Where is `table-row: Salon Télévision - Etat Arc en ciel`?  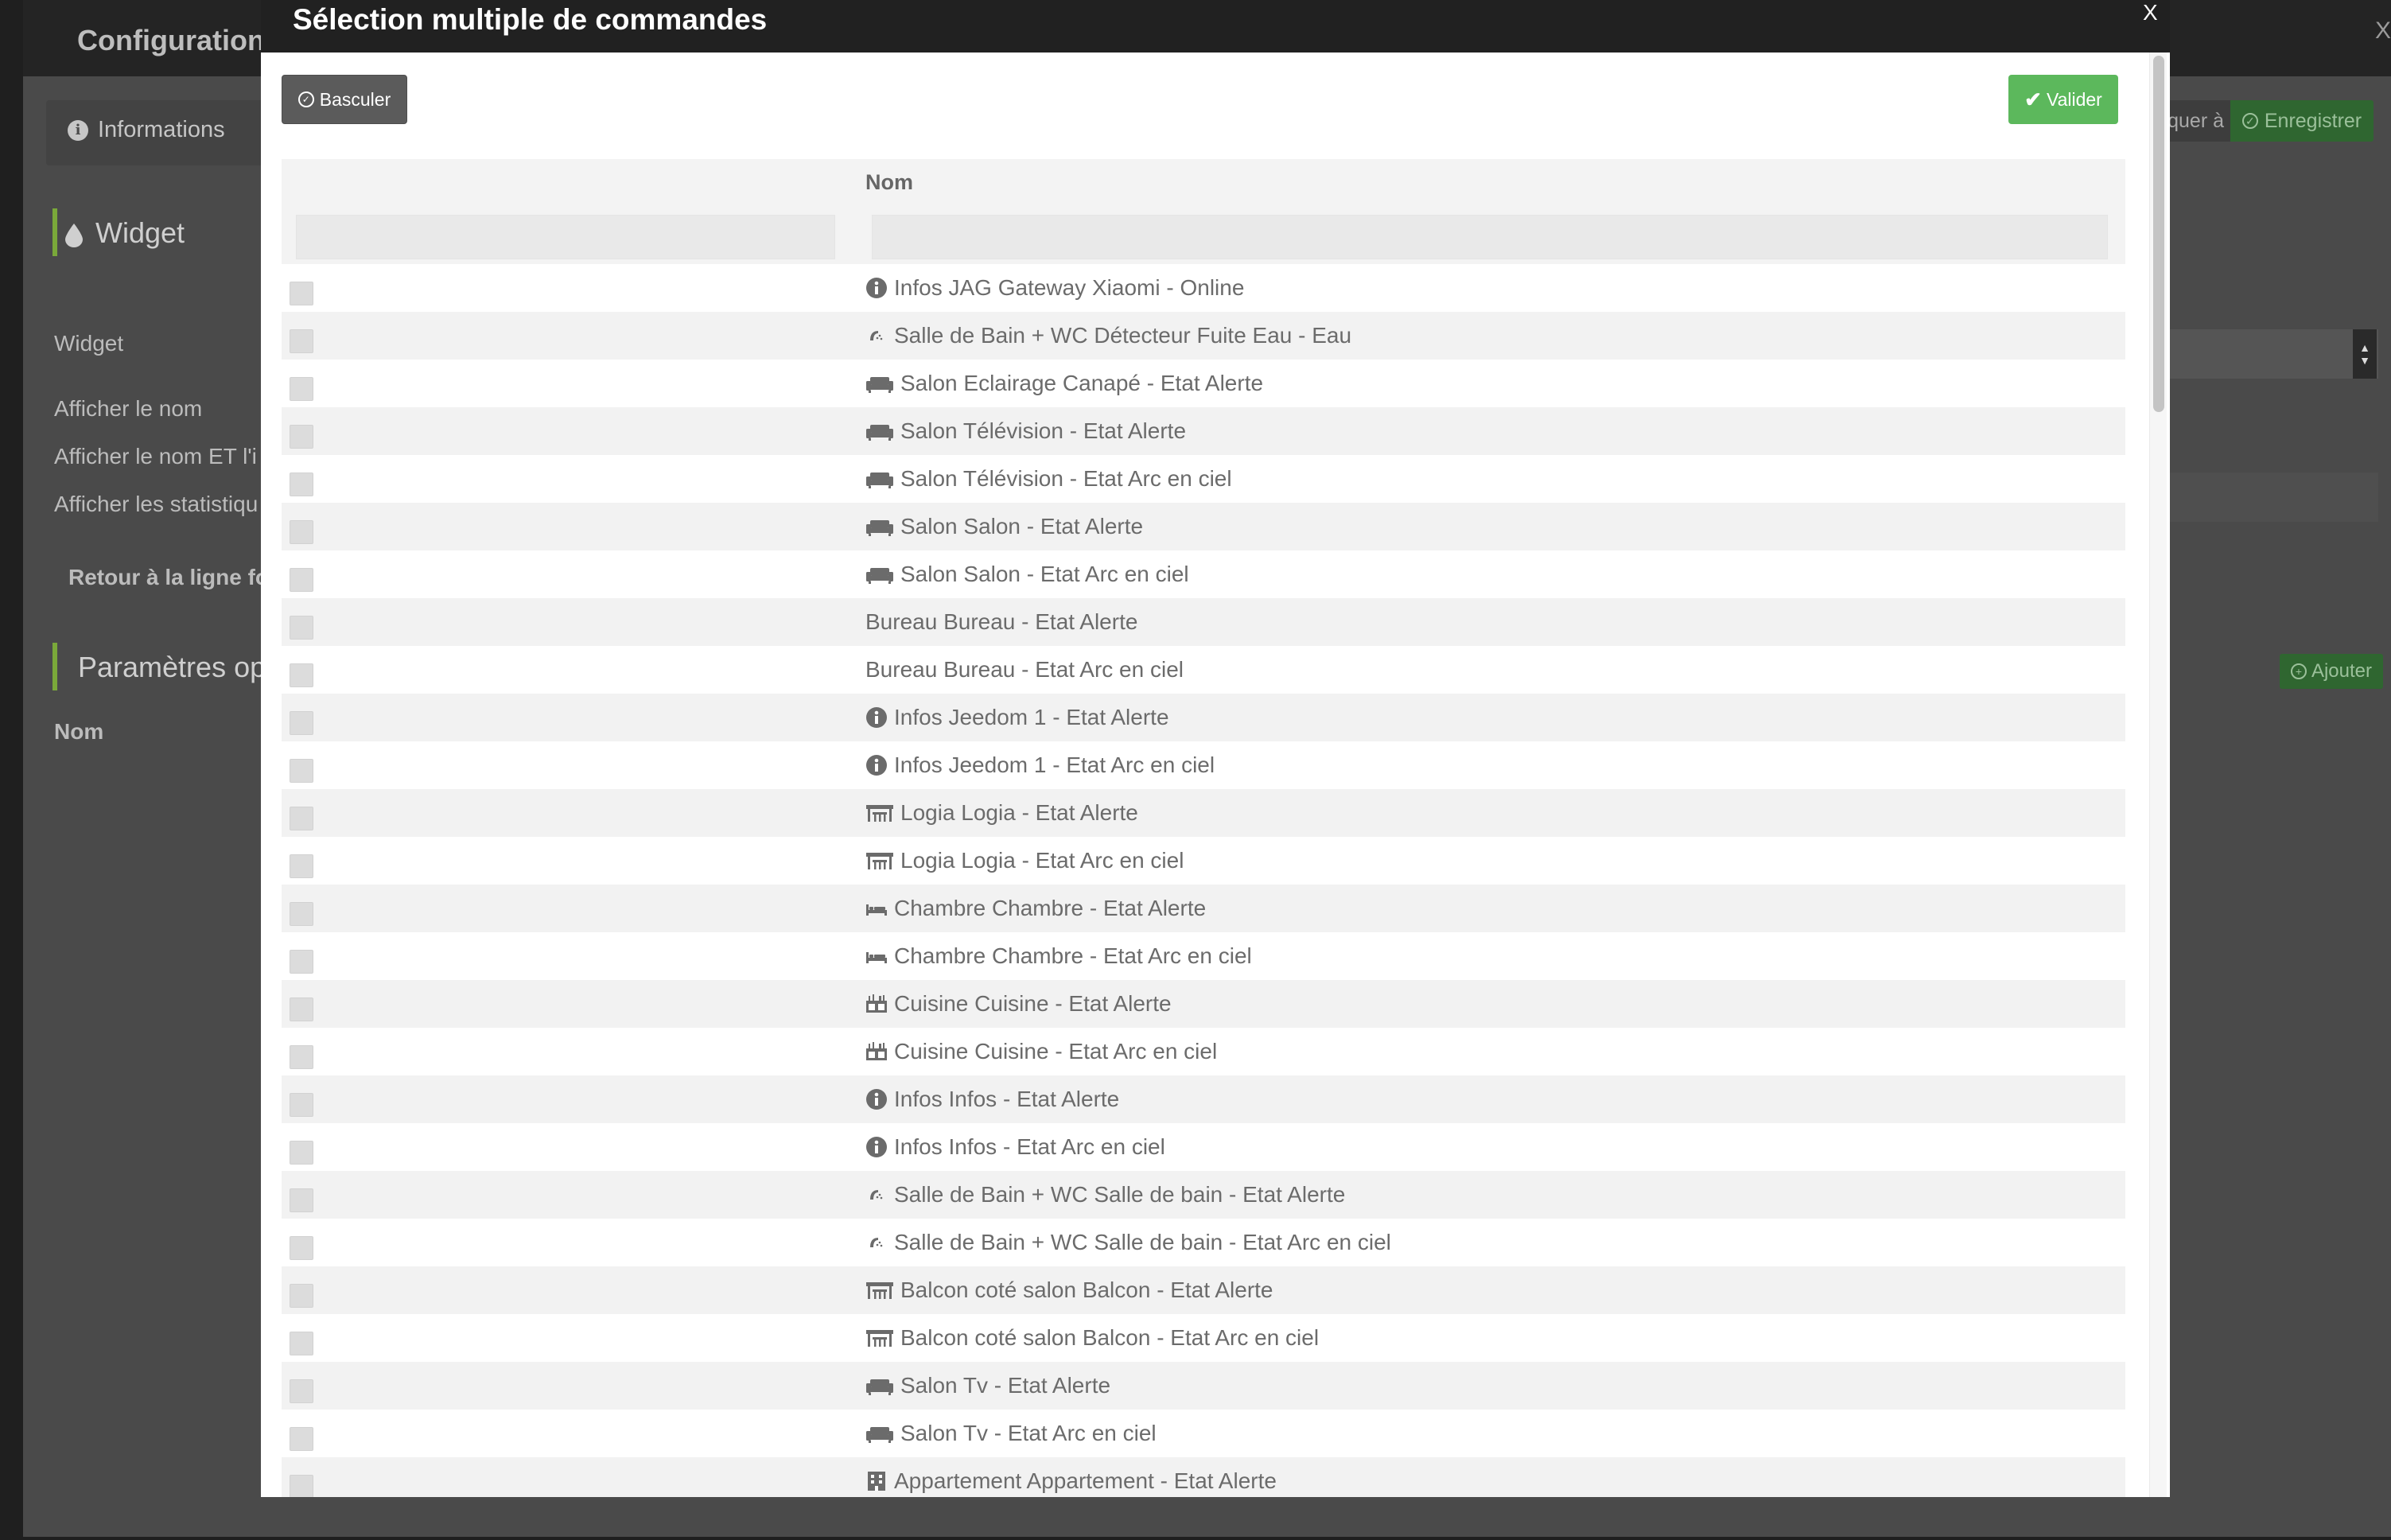 table-row: Salon Télévision - Etat Arc en ciel is located at coordinates (1204, 479).